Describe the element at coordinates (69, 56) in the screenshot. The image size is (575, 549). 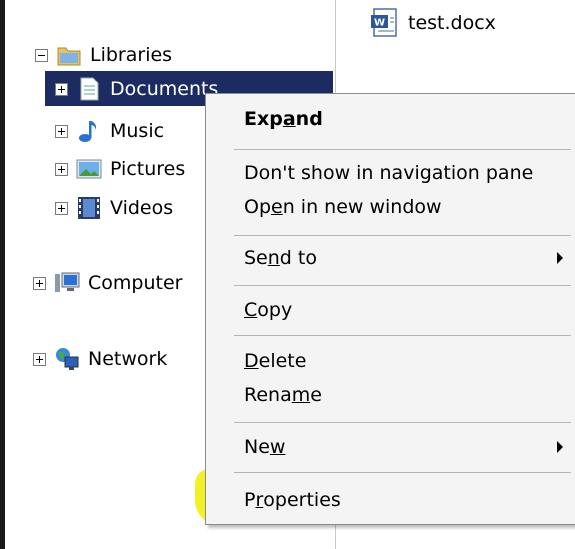
I see `libraries-folder-icon` at that location.